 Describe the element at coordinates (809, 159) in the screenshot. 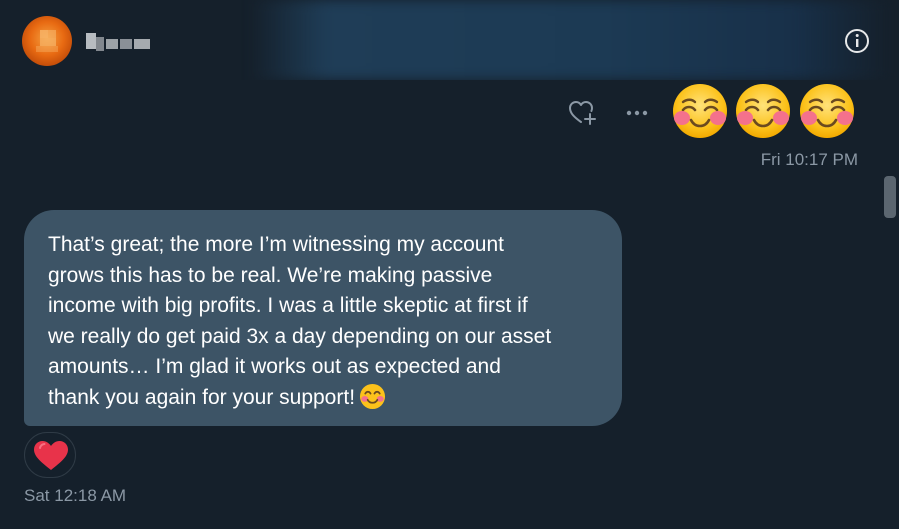

I see `outgoing-timestamp: Fri 10:17 PM` at that location.